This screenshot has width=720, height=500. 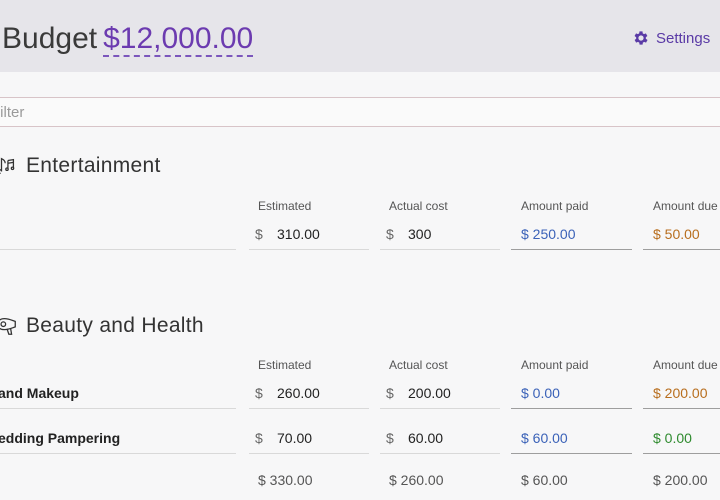 I want to click on filter-input, so click(x=356, y=112).